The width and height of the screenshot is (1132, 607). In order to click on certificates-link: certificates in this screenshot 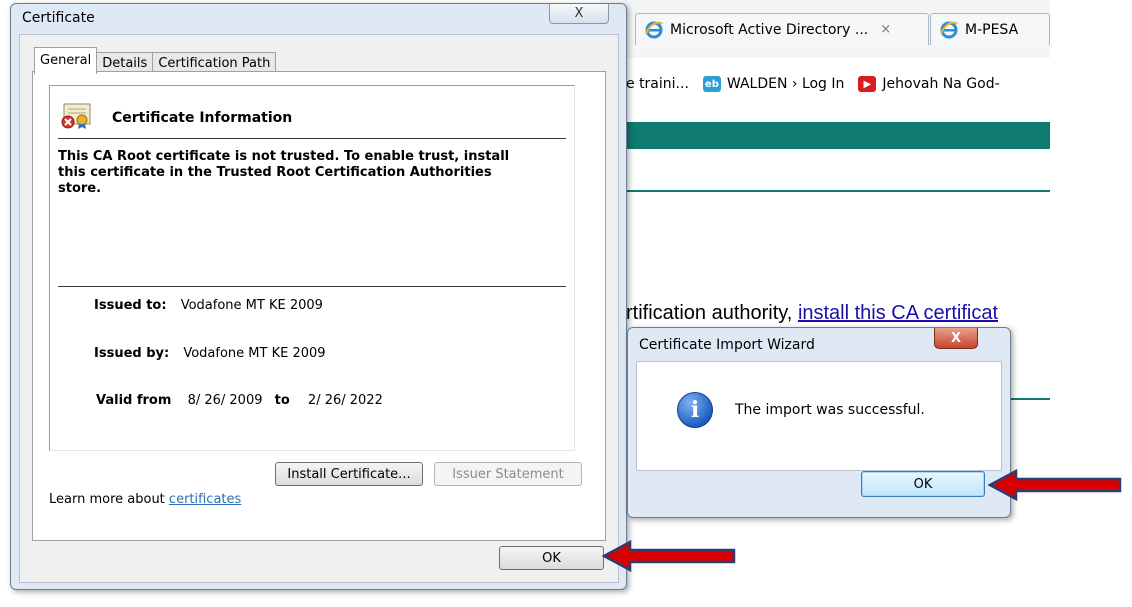, I will do `click(205, 499)`.